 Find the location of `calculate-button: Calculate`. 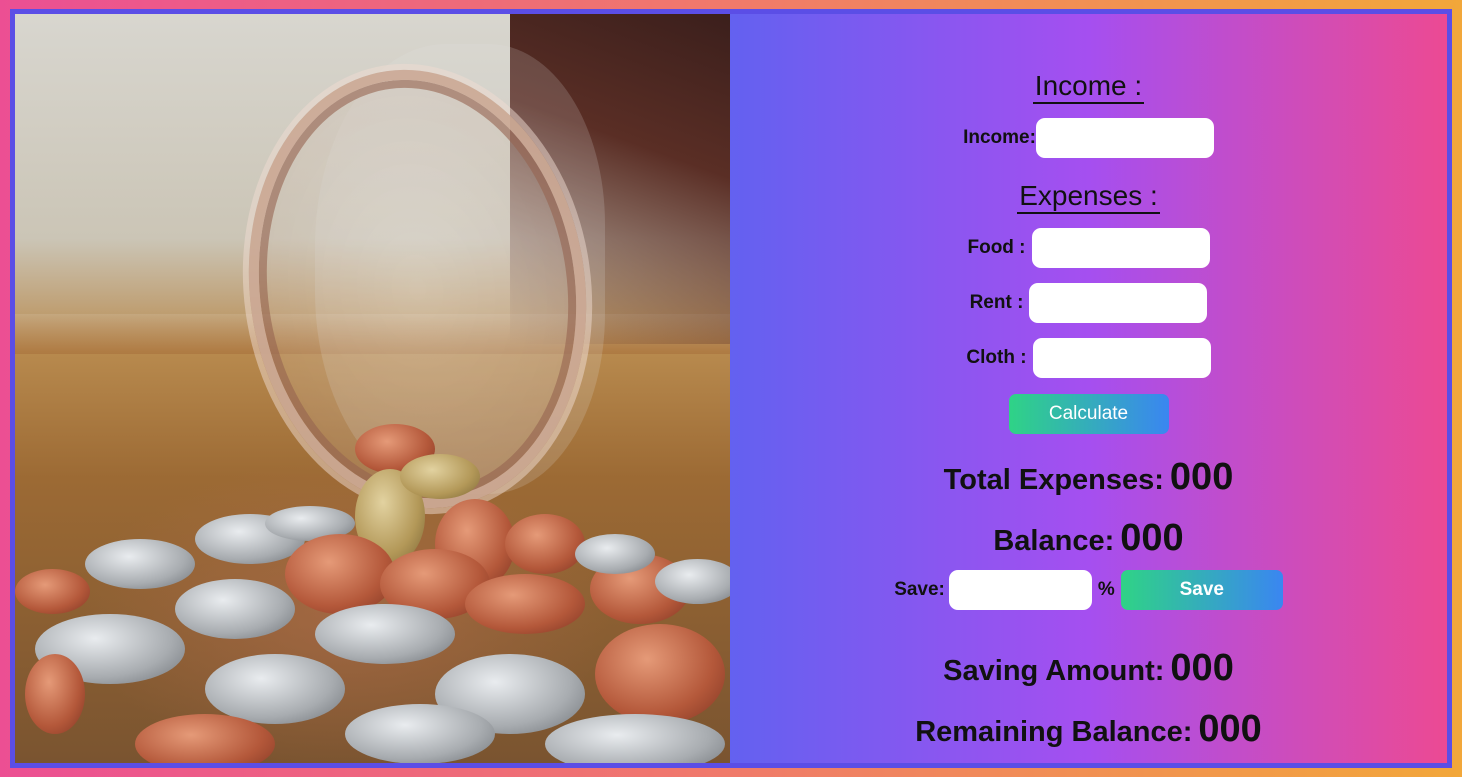

calculate-button: Calculate is located at coordinates (1088, 414).